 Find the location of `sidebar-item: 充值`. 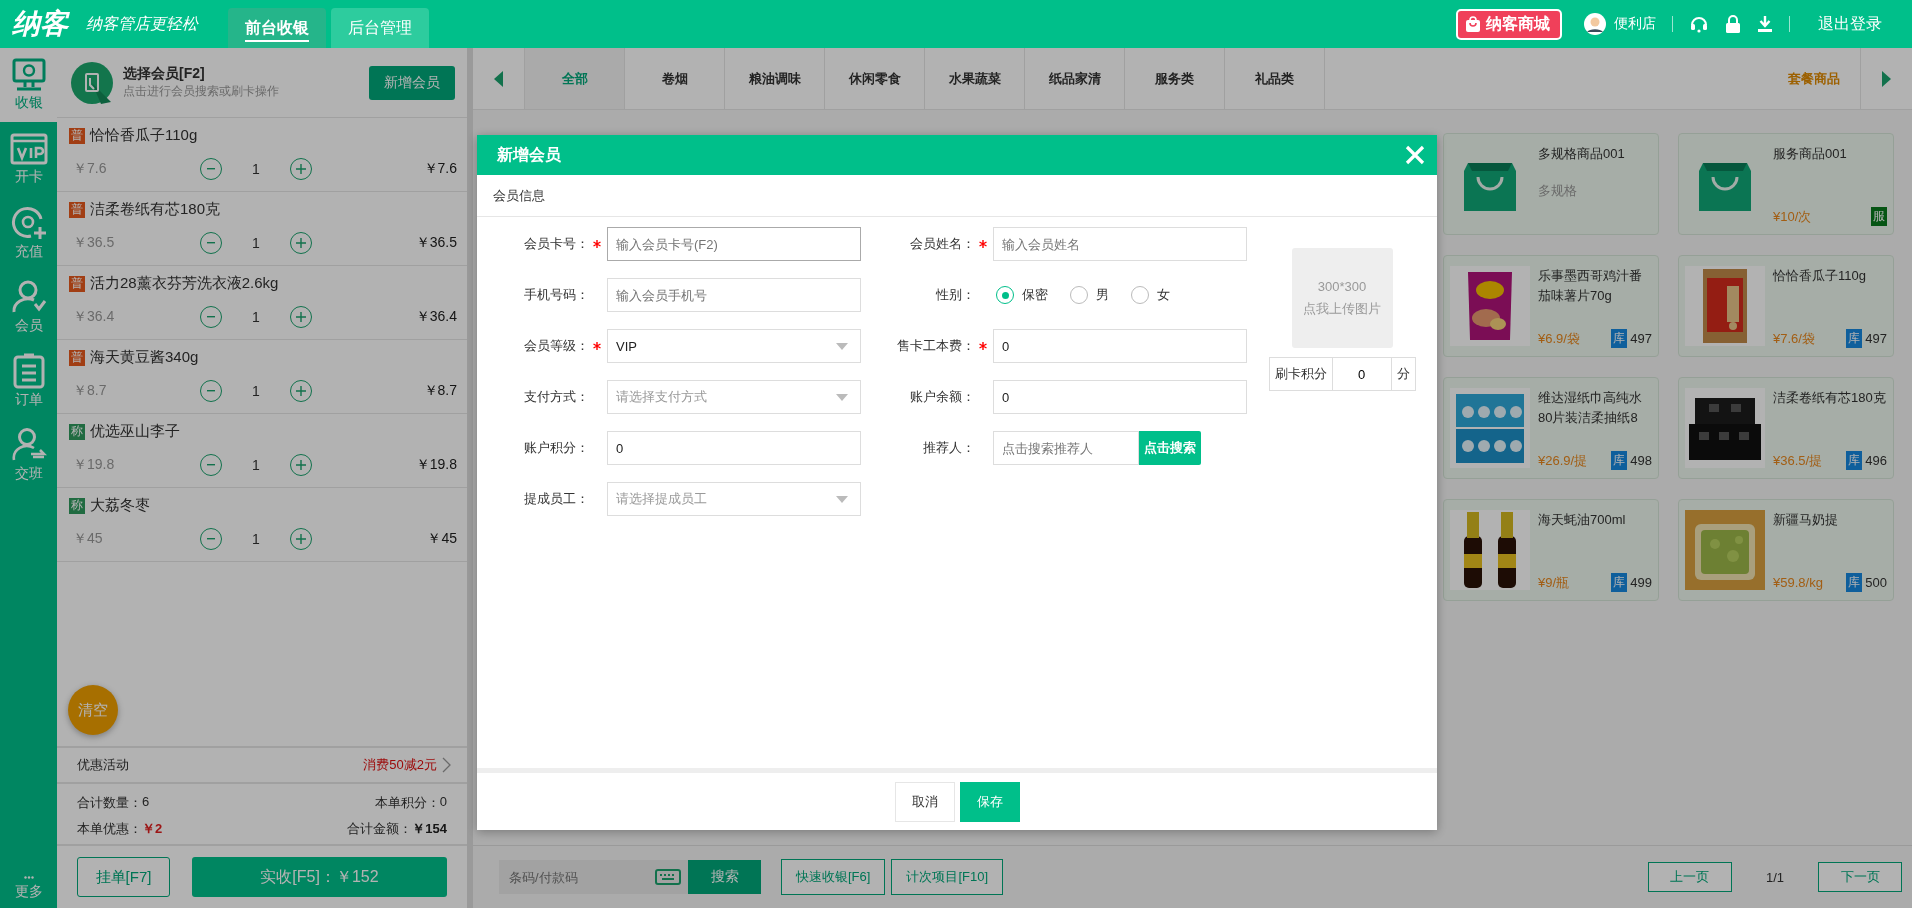

sidebar-item: 充值 is located at coordinates (28, 233).